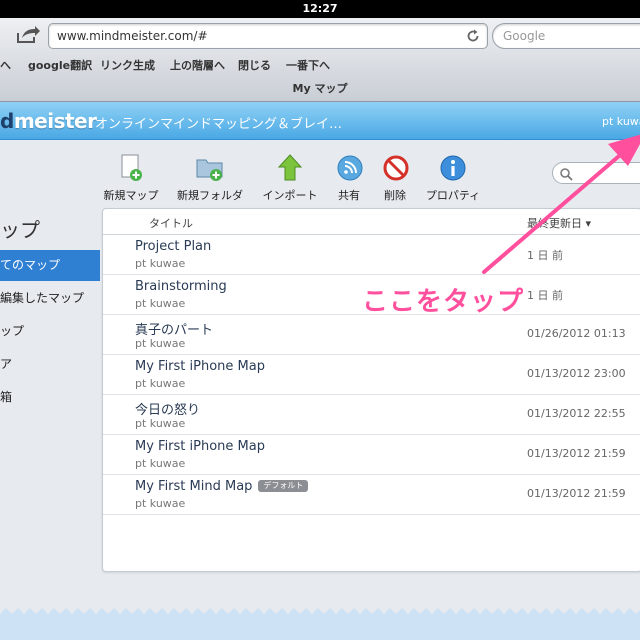 Image resolution: width=640 pixels, height=640 pixels. I want to click on delete-button: 削除, so click(395, 177).